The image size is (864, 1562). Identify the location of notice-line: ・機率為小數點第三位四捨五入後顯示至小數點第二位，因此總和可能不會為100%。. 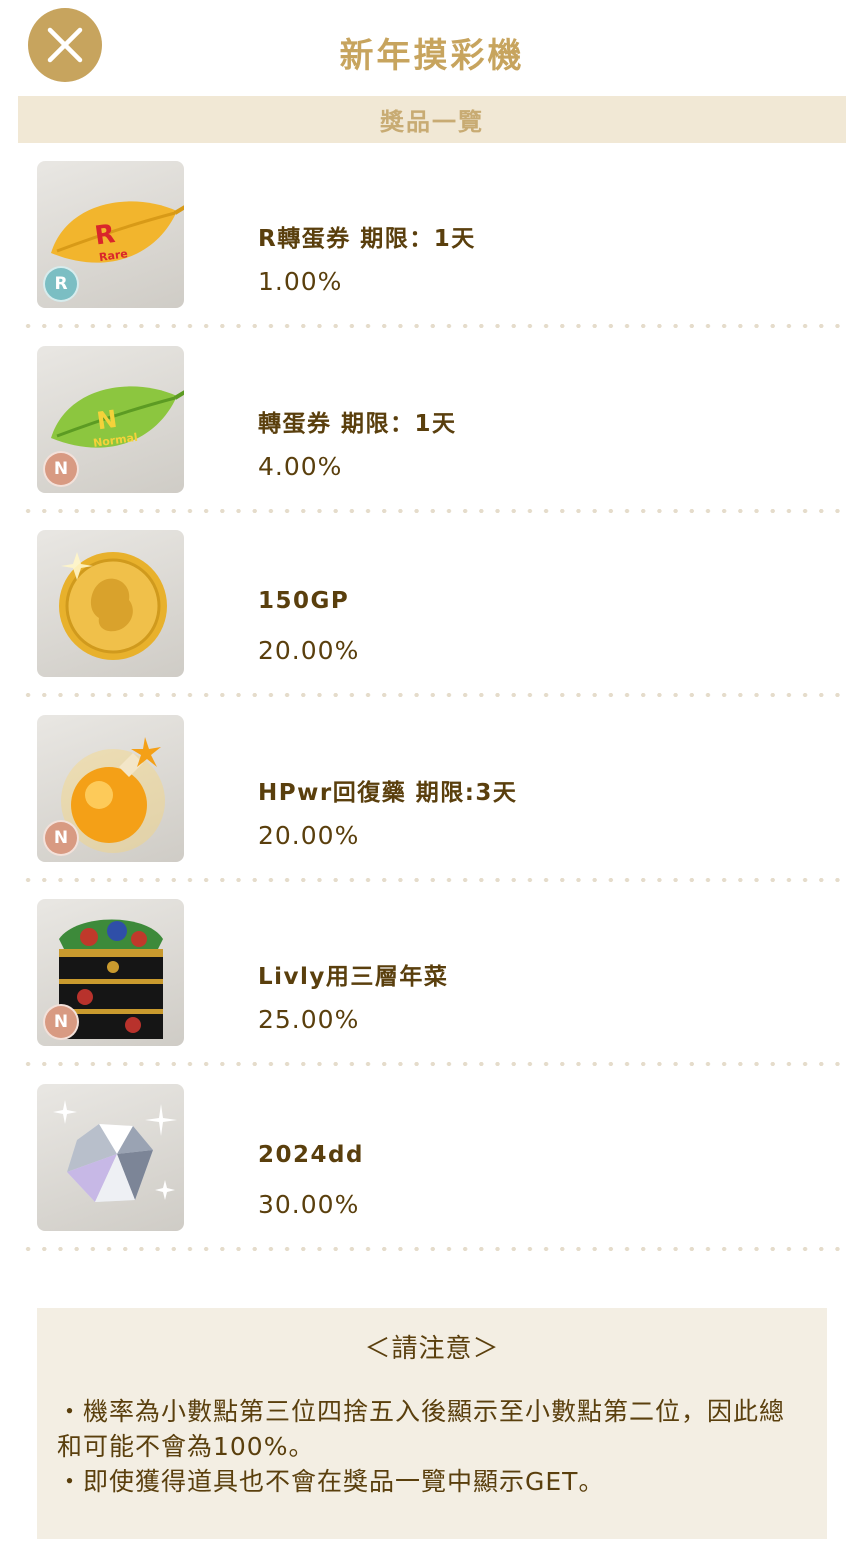
(421, 1429).